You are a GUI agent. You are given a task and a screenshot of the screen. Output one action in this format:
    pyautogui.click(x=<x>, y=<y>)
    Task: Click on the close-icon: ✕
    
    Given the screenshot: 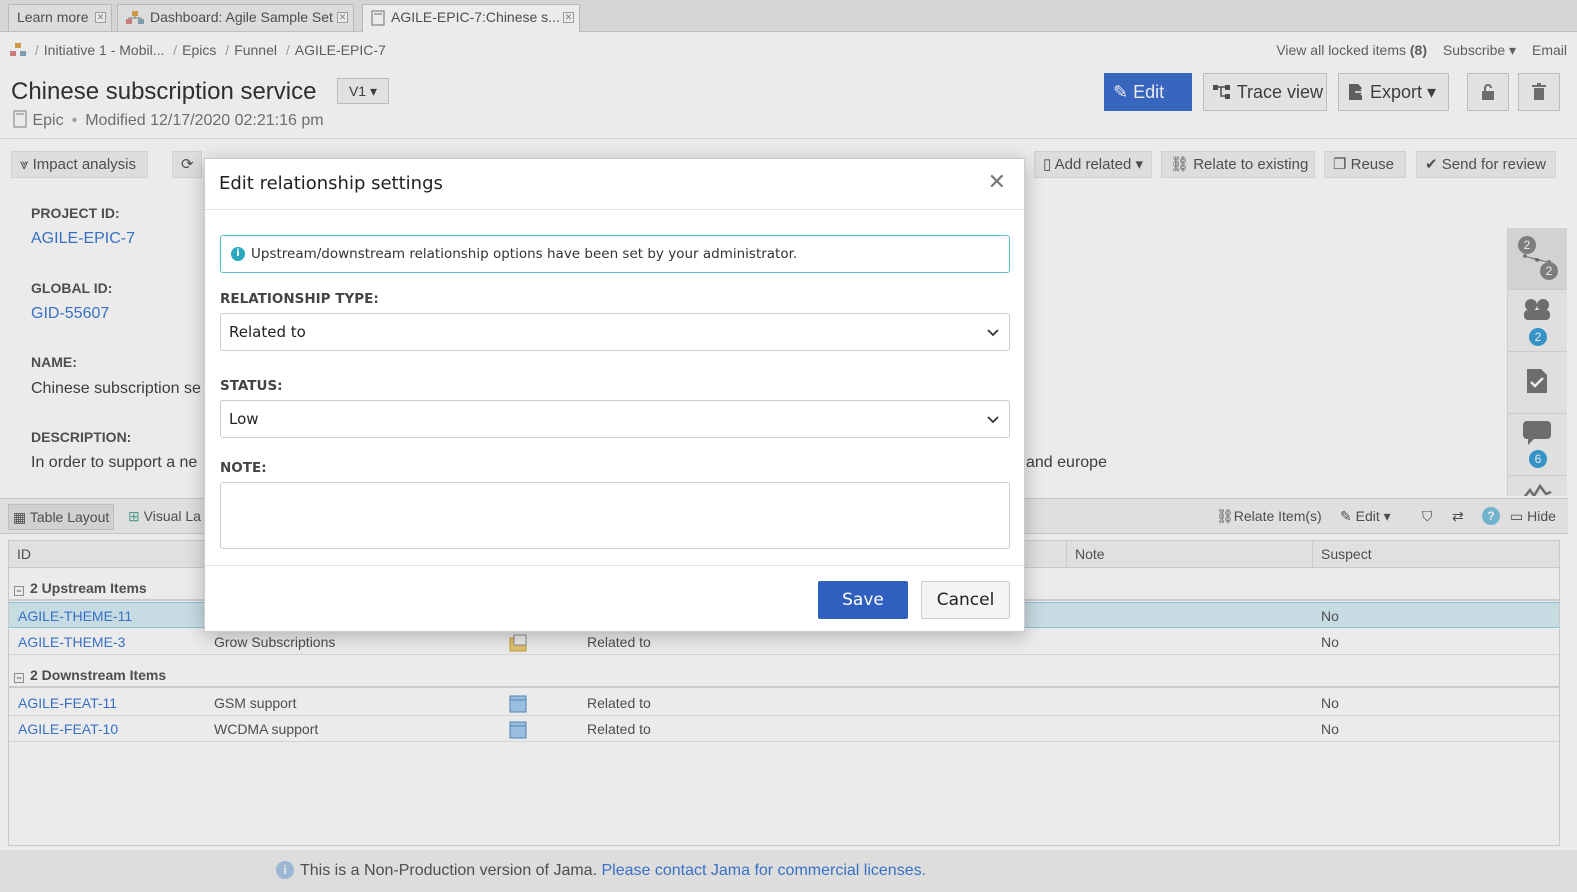 What is the action you would take?
    pyautogui.click(x=997, y=183)
    